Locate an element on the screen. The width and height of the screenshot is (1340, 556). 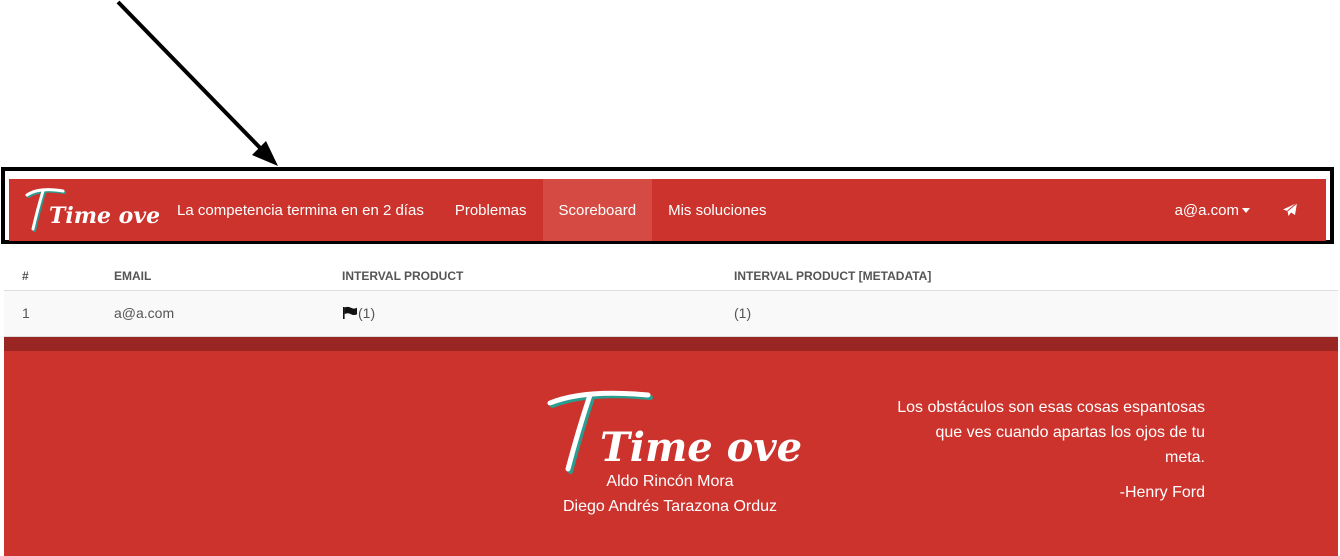
countdown-label: La competencia termina en en 2 días is located at coordinates (300, 210).